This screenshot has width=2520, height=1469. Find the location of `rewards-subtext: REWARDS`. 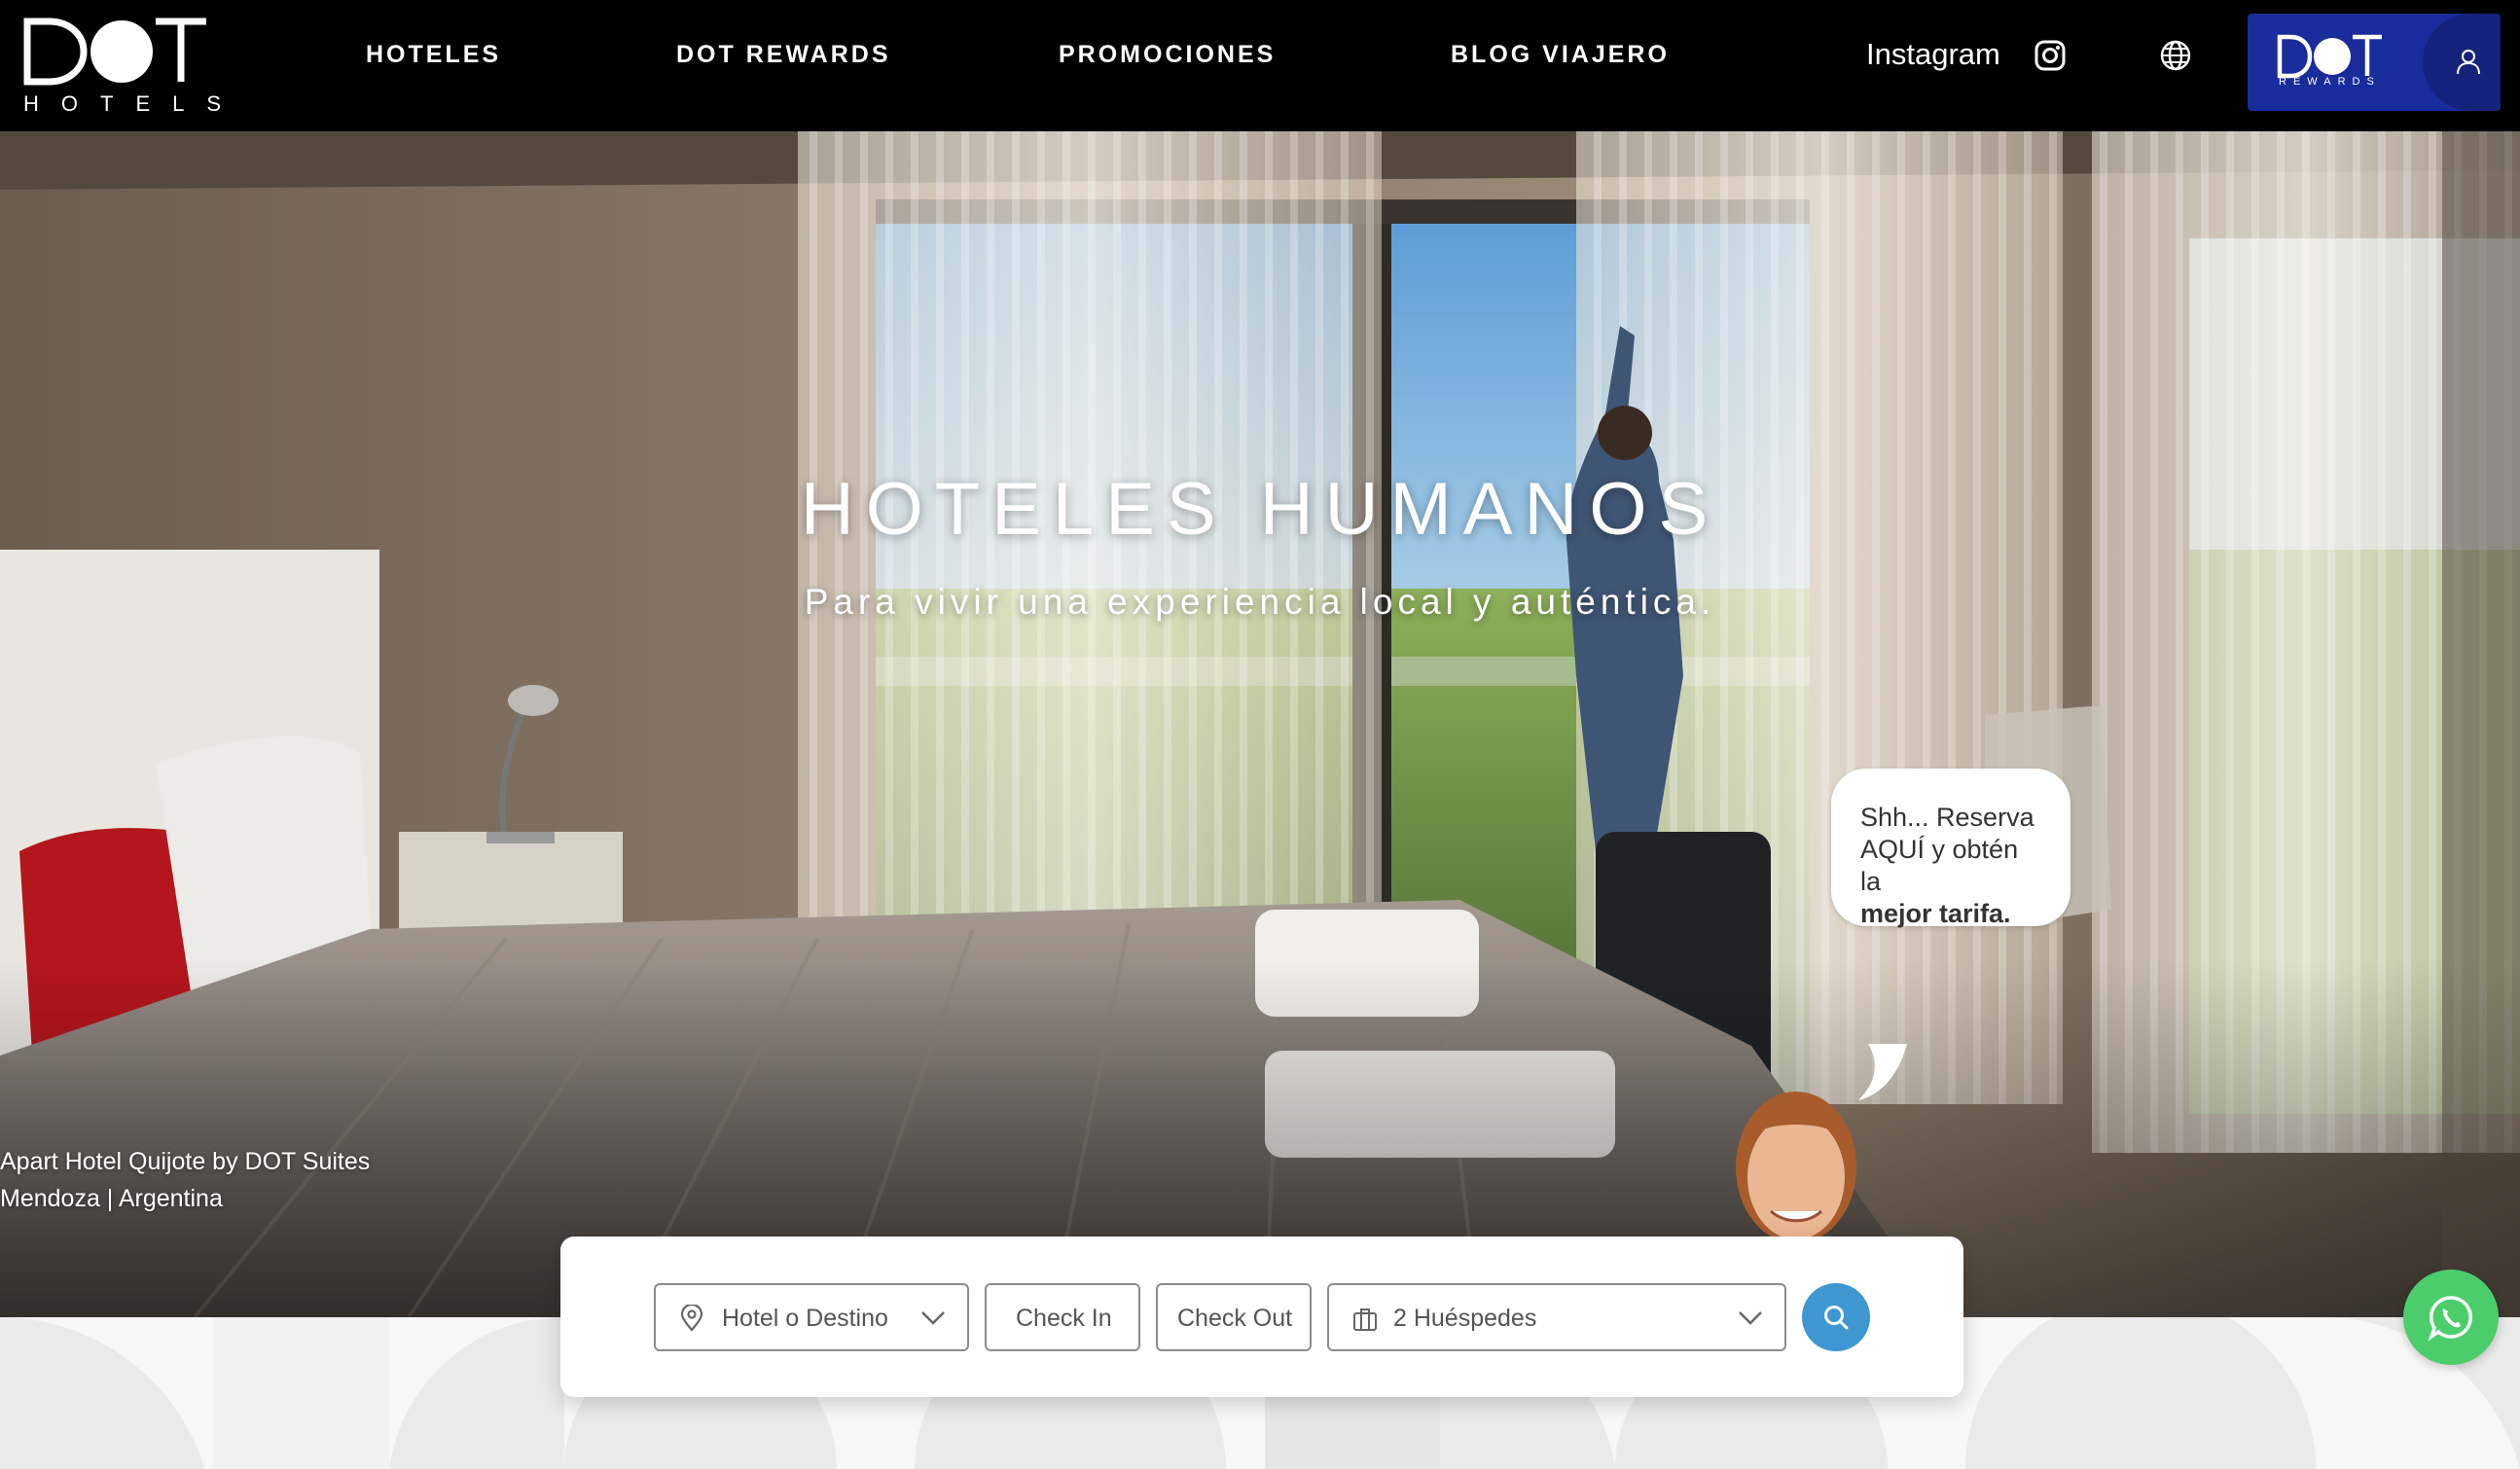

rewards-subtext: REWARDS is located at coordinates (2330, 82).